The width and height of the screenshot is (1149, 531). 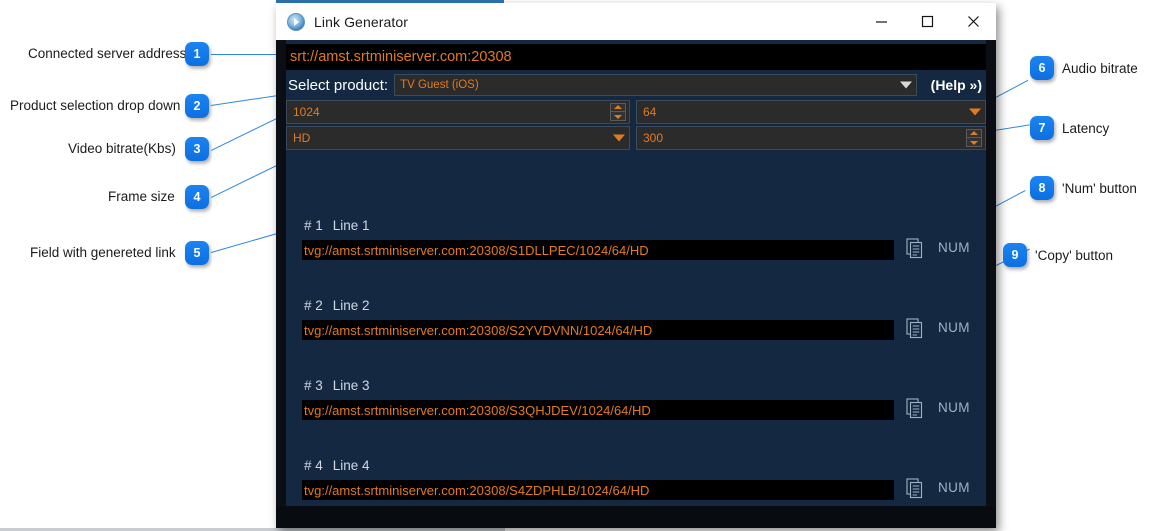 I want to click on link-heading: # 2 Line 2, so click(x=337, y=305).